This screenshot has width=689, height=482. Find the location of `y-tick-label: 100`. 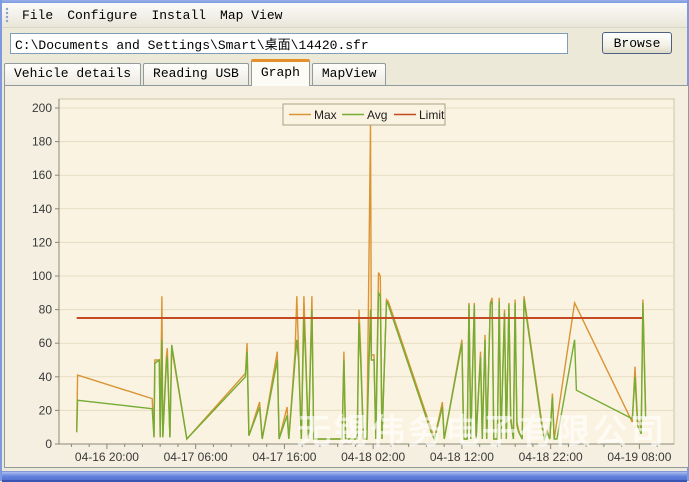

y-tick-label: 100 is located at coordinates (42, 276).